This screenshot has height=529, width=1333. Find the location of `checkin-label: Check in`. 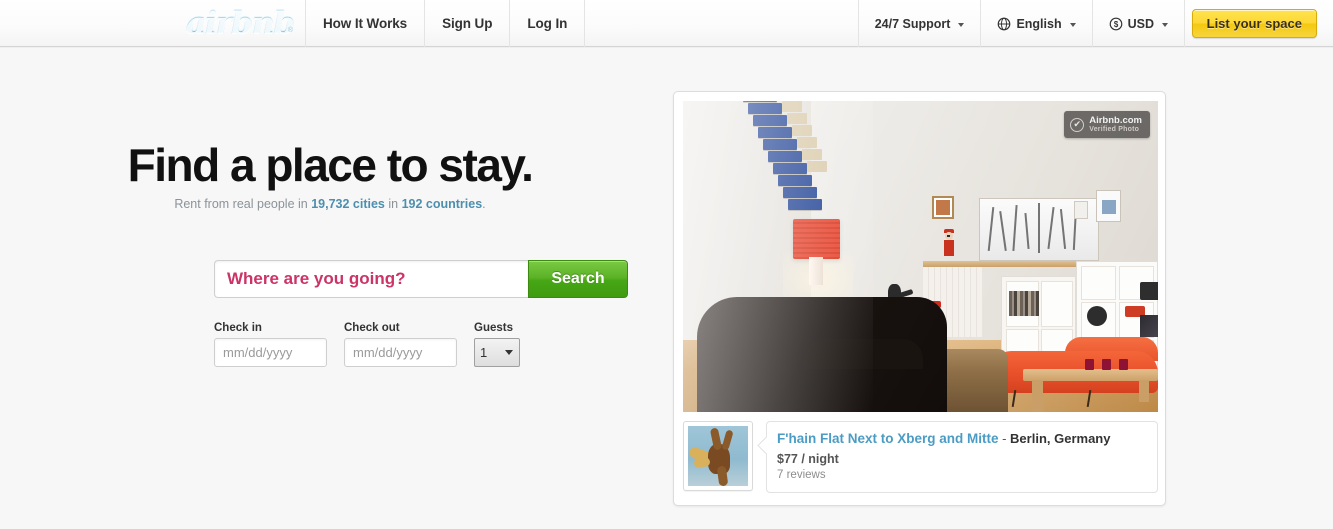

checkin-label: Check in is located at coordinates (238, 328).